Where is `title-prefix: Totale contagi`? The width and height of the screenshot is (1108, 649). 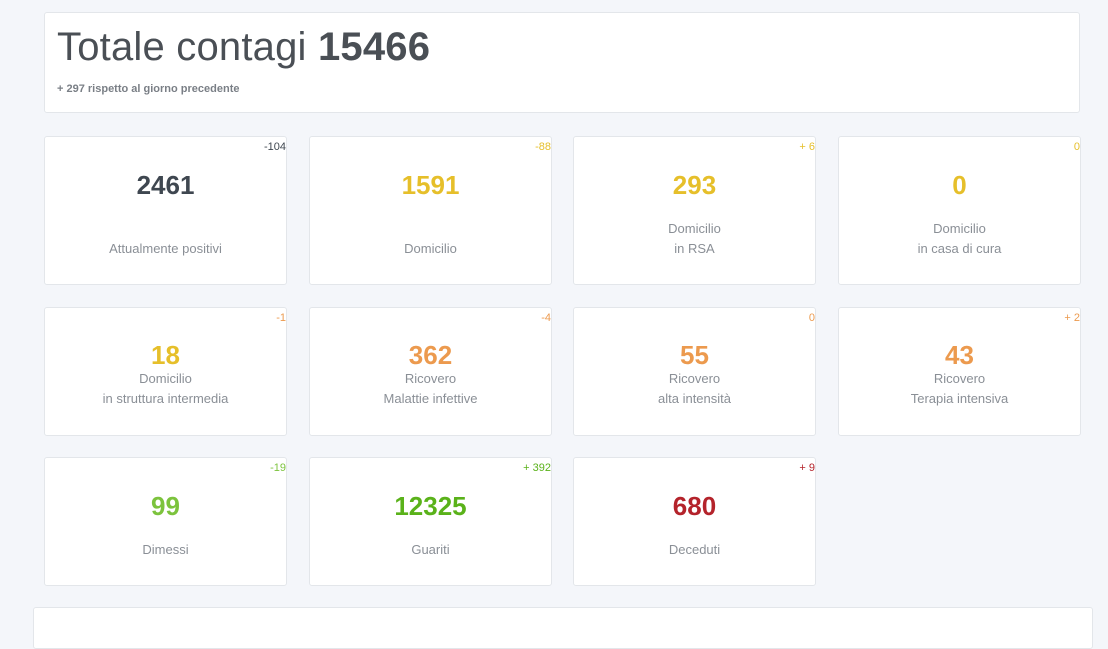
title-prefix: Totale contagi is located at coordinates (182, 47).